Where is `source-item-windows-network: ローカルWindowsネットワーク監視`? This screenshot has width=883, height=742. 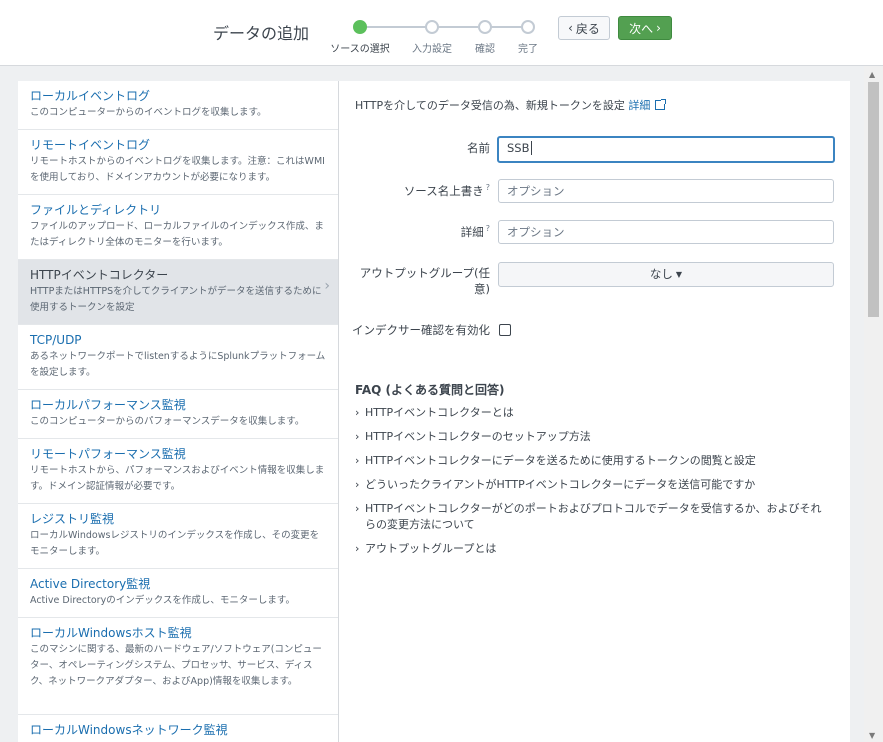
source-item-windows-network: ローカルWindowsネットワーク監視 is located at coordinates (178, 728).